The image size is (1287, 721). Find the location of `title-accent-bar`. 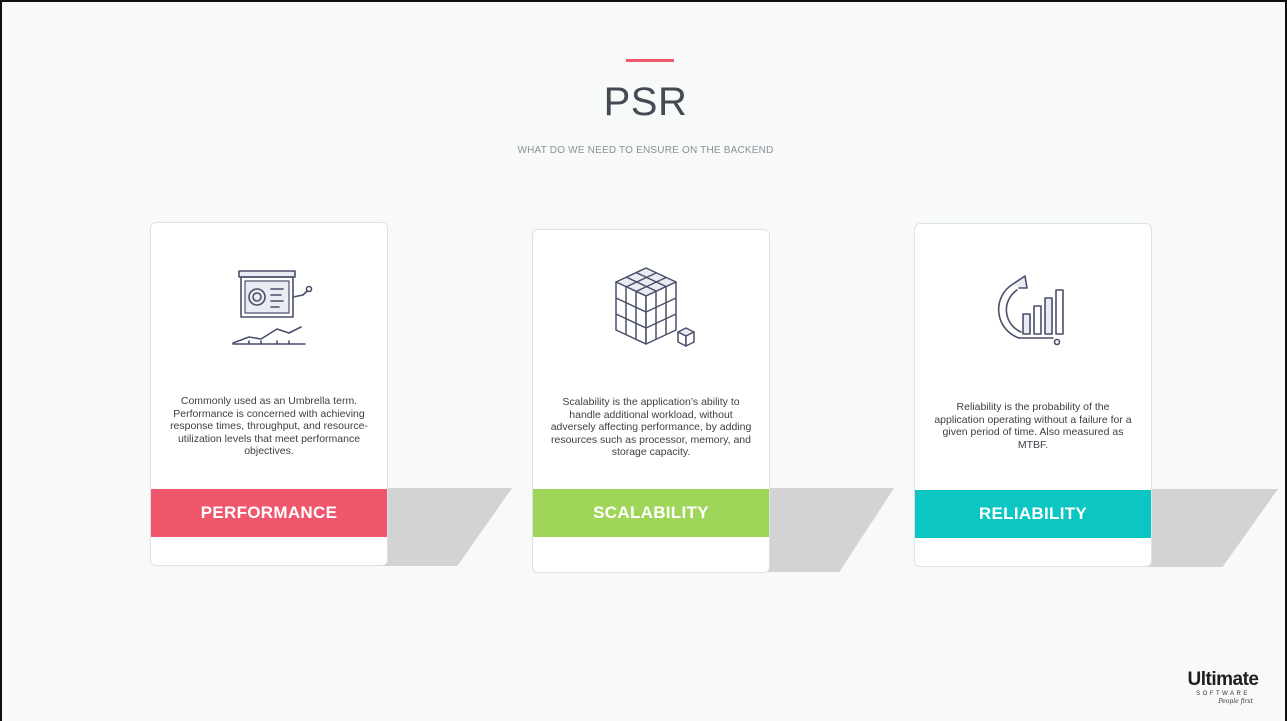

title-accent-bar is located at coordinates (650, 60).